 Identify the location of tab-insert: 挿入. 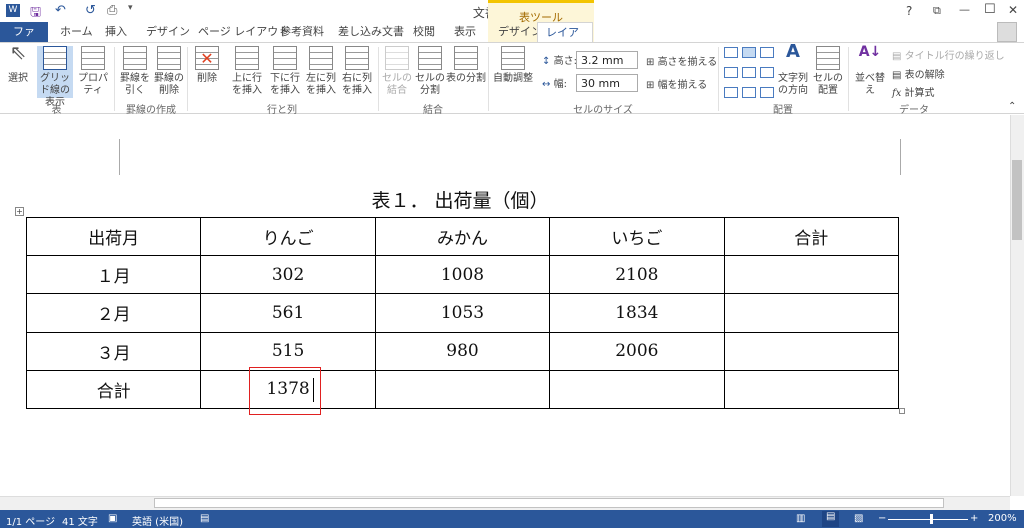
(116, 32).